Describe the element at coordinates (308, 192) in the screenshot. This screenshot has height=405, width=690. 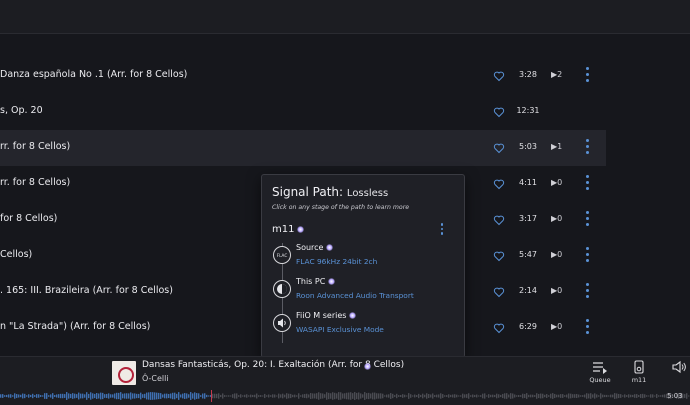
I see `signal-path-label: Signal Path:` at that location.